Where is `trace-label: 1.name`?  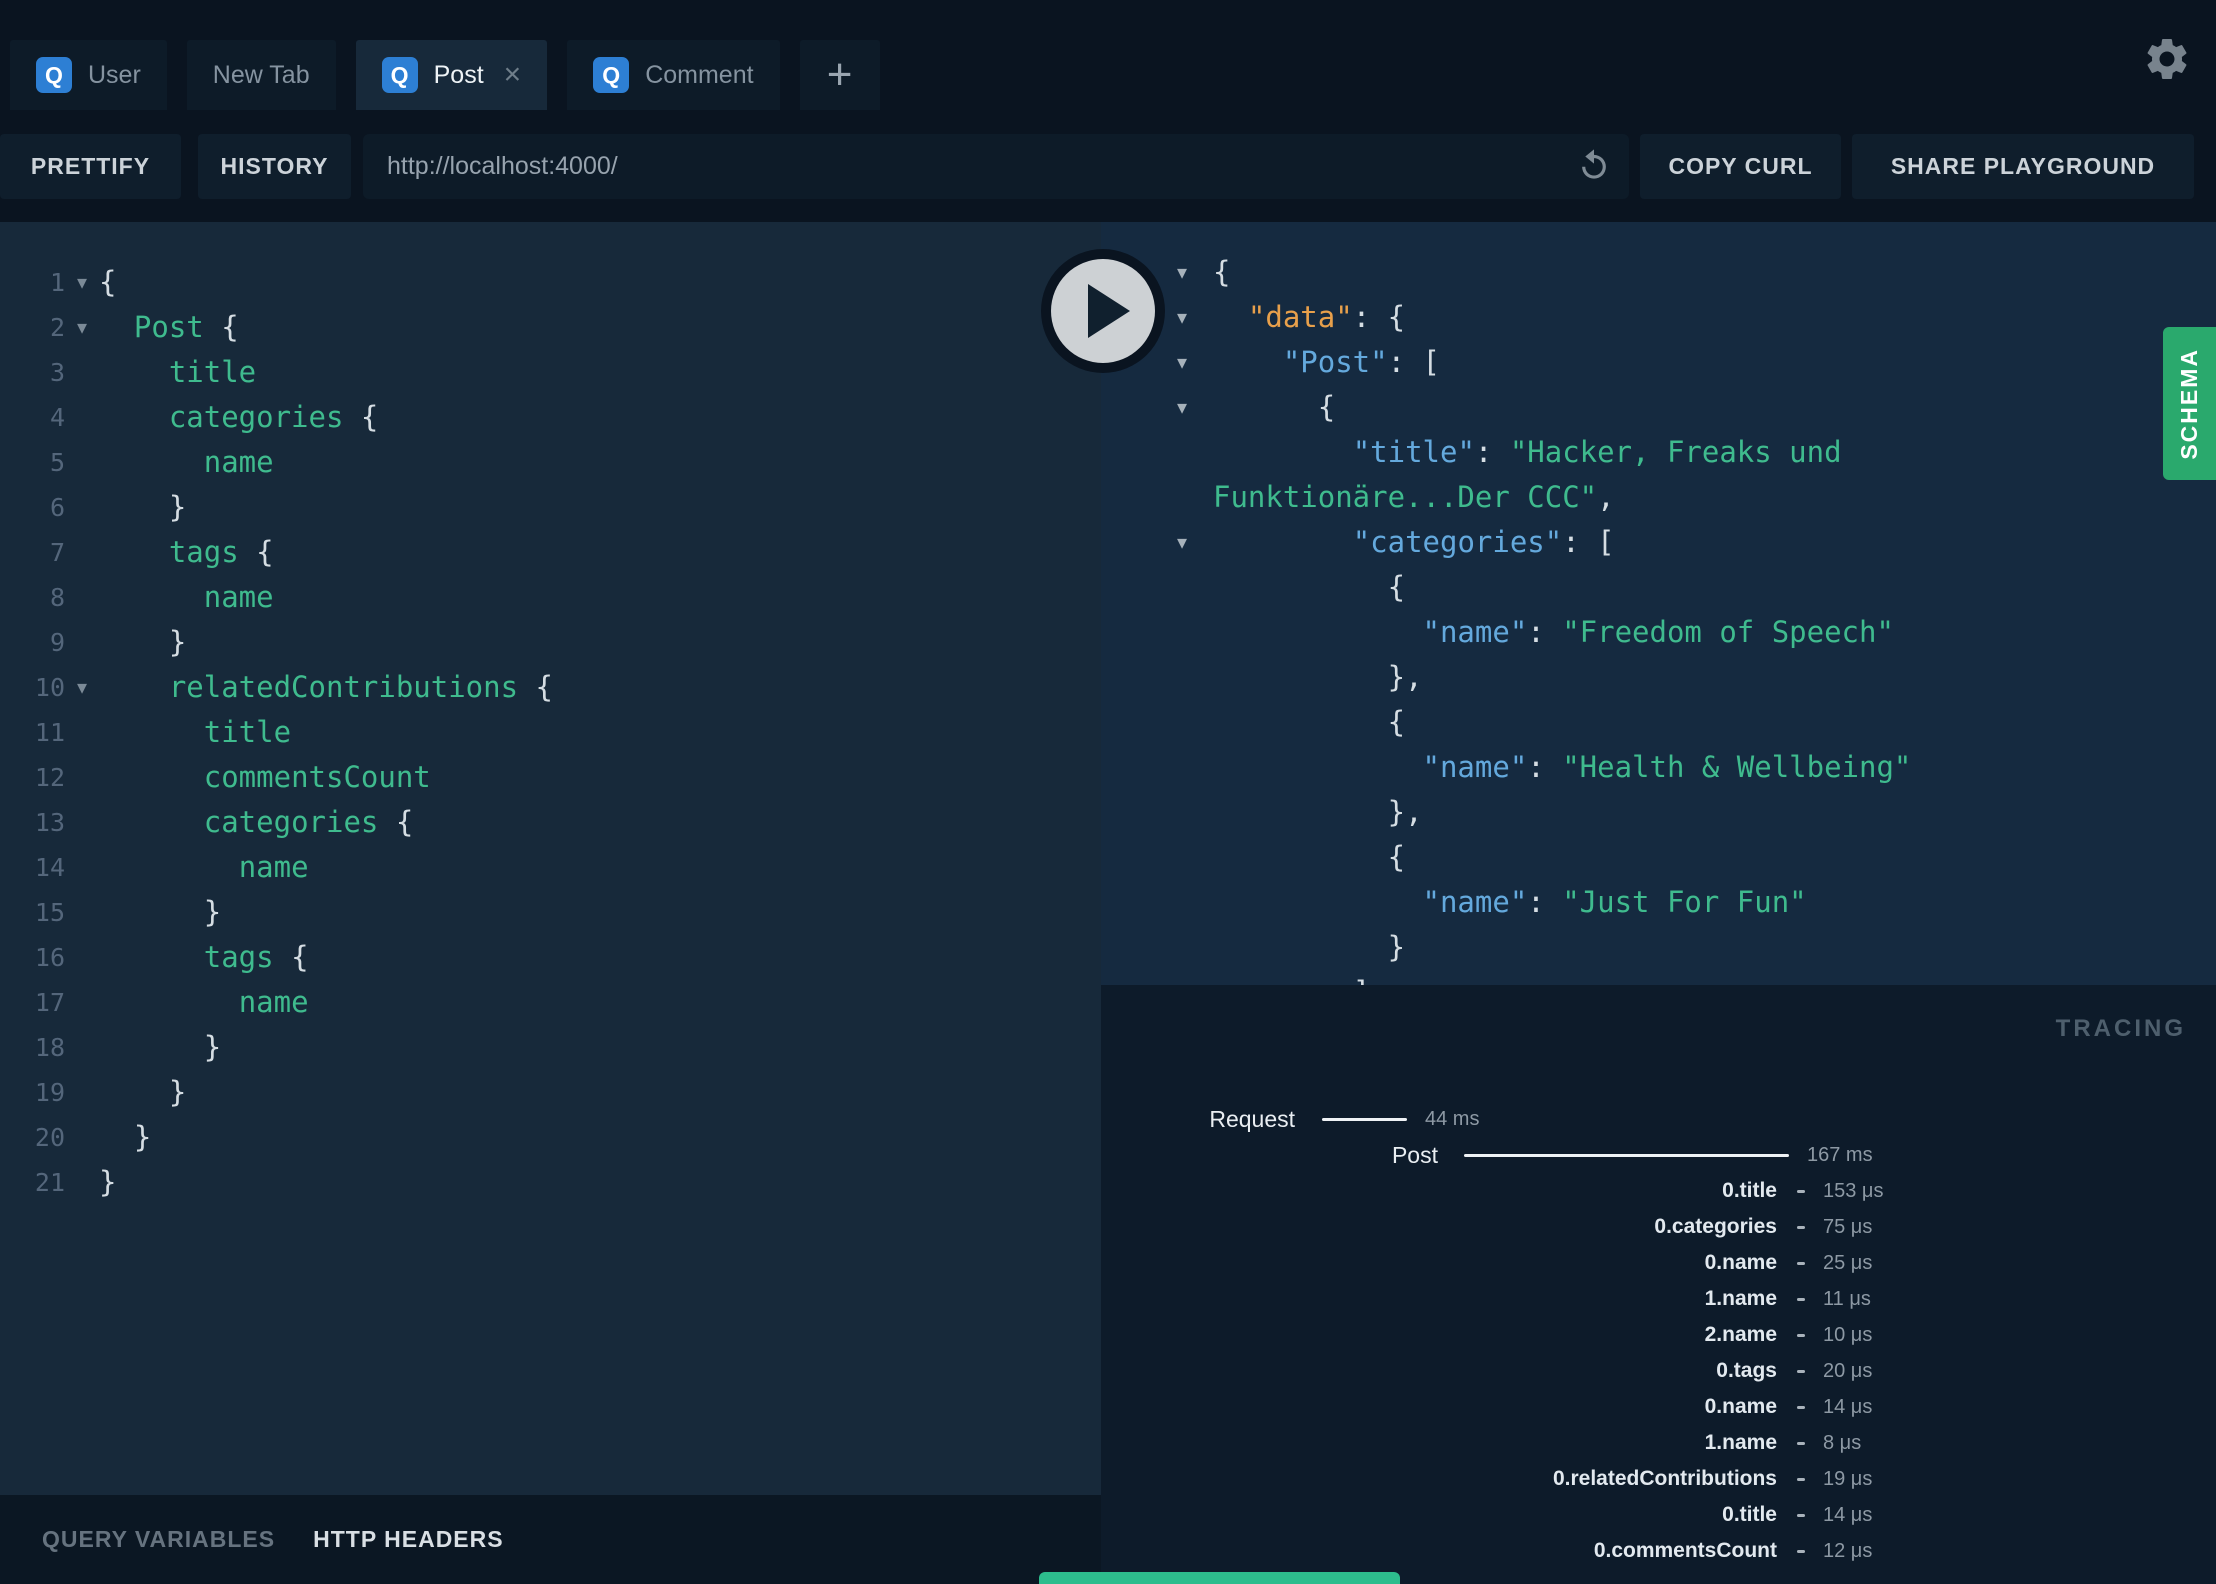
trace-label: 1.name is located at coordinates (1740, 1298).